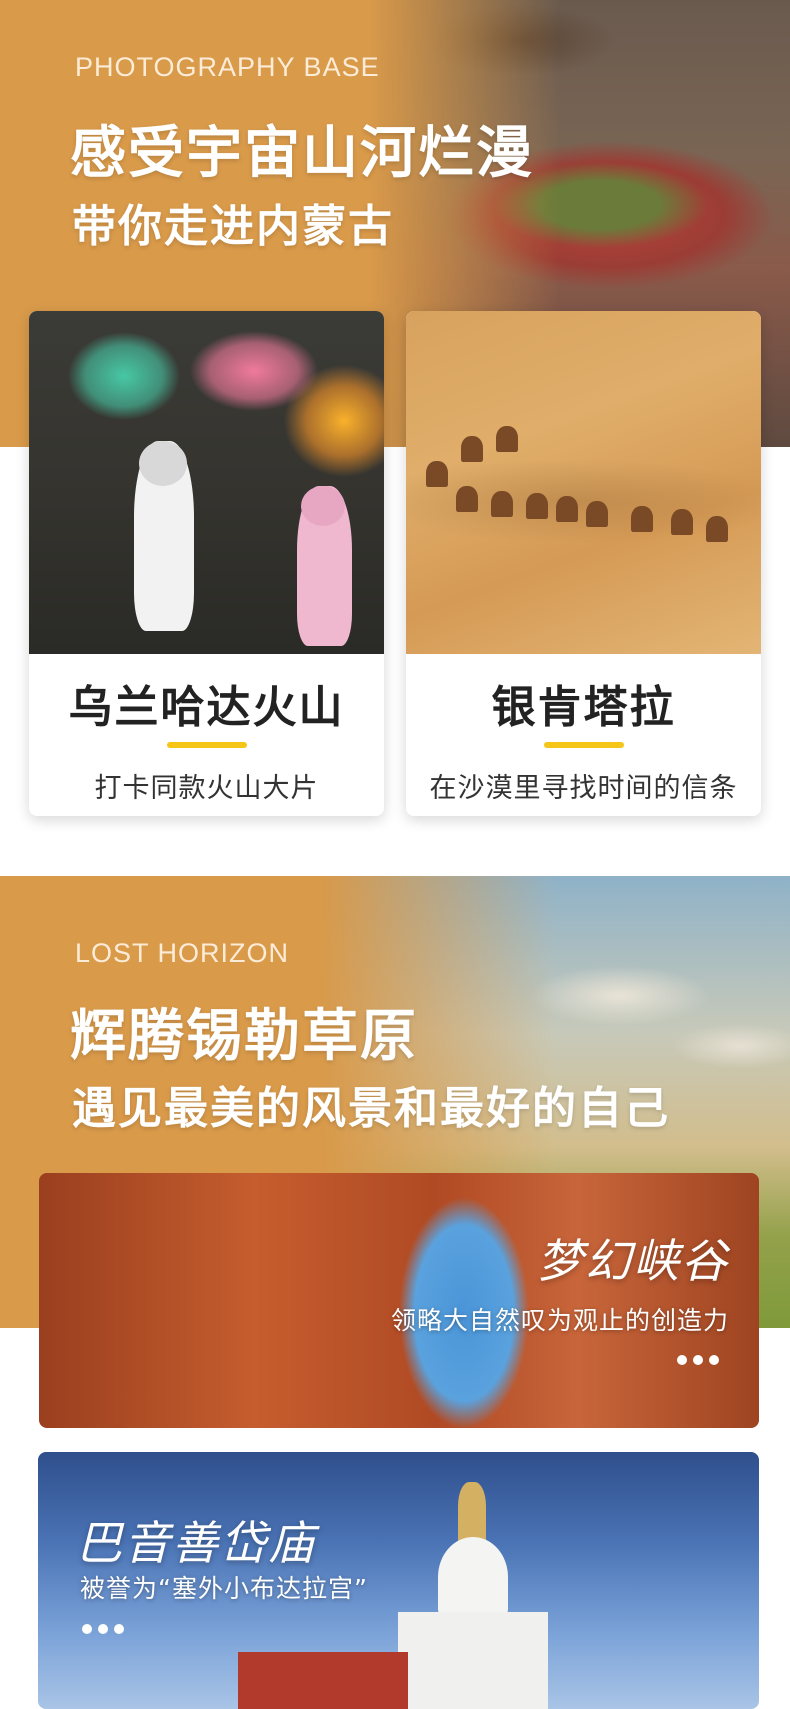 The image size is (790, 1709). I want to click on card-wulanhada-volcano: 乌兰哈达火山 打卡同款火山大片, so click(206, 563).